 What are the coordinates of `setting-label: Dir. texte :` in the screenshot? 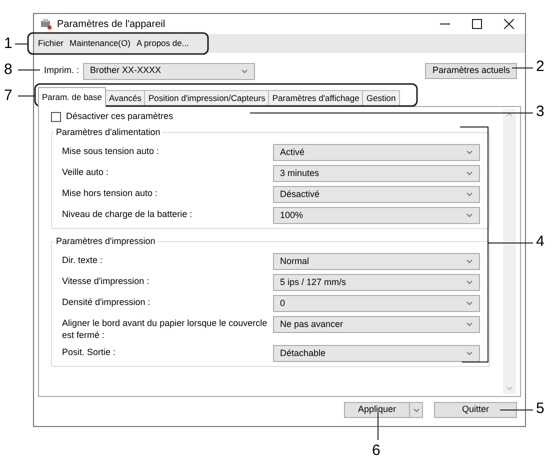 It's located at (83, 260).